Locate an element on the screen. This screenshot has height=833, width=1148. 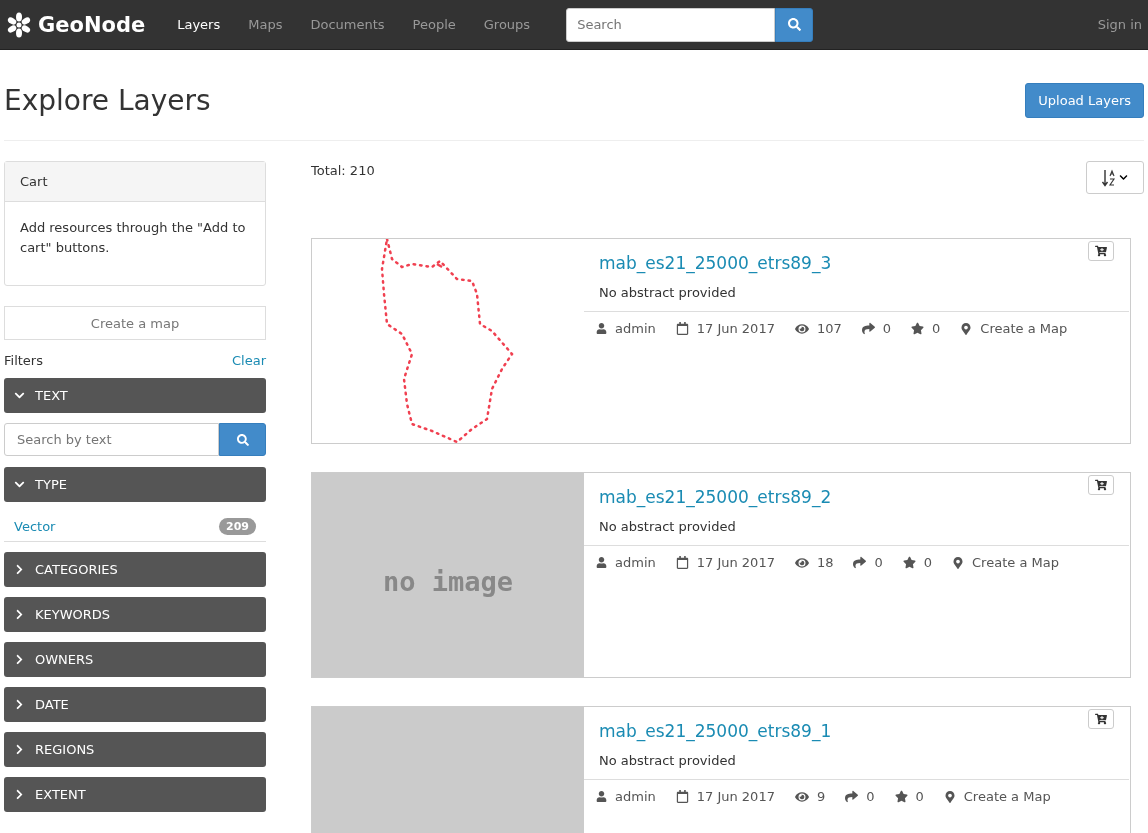
filter-header: TEXT is located at coordinates (135, 395).